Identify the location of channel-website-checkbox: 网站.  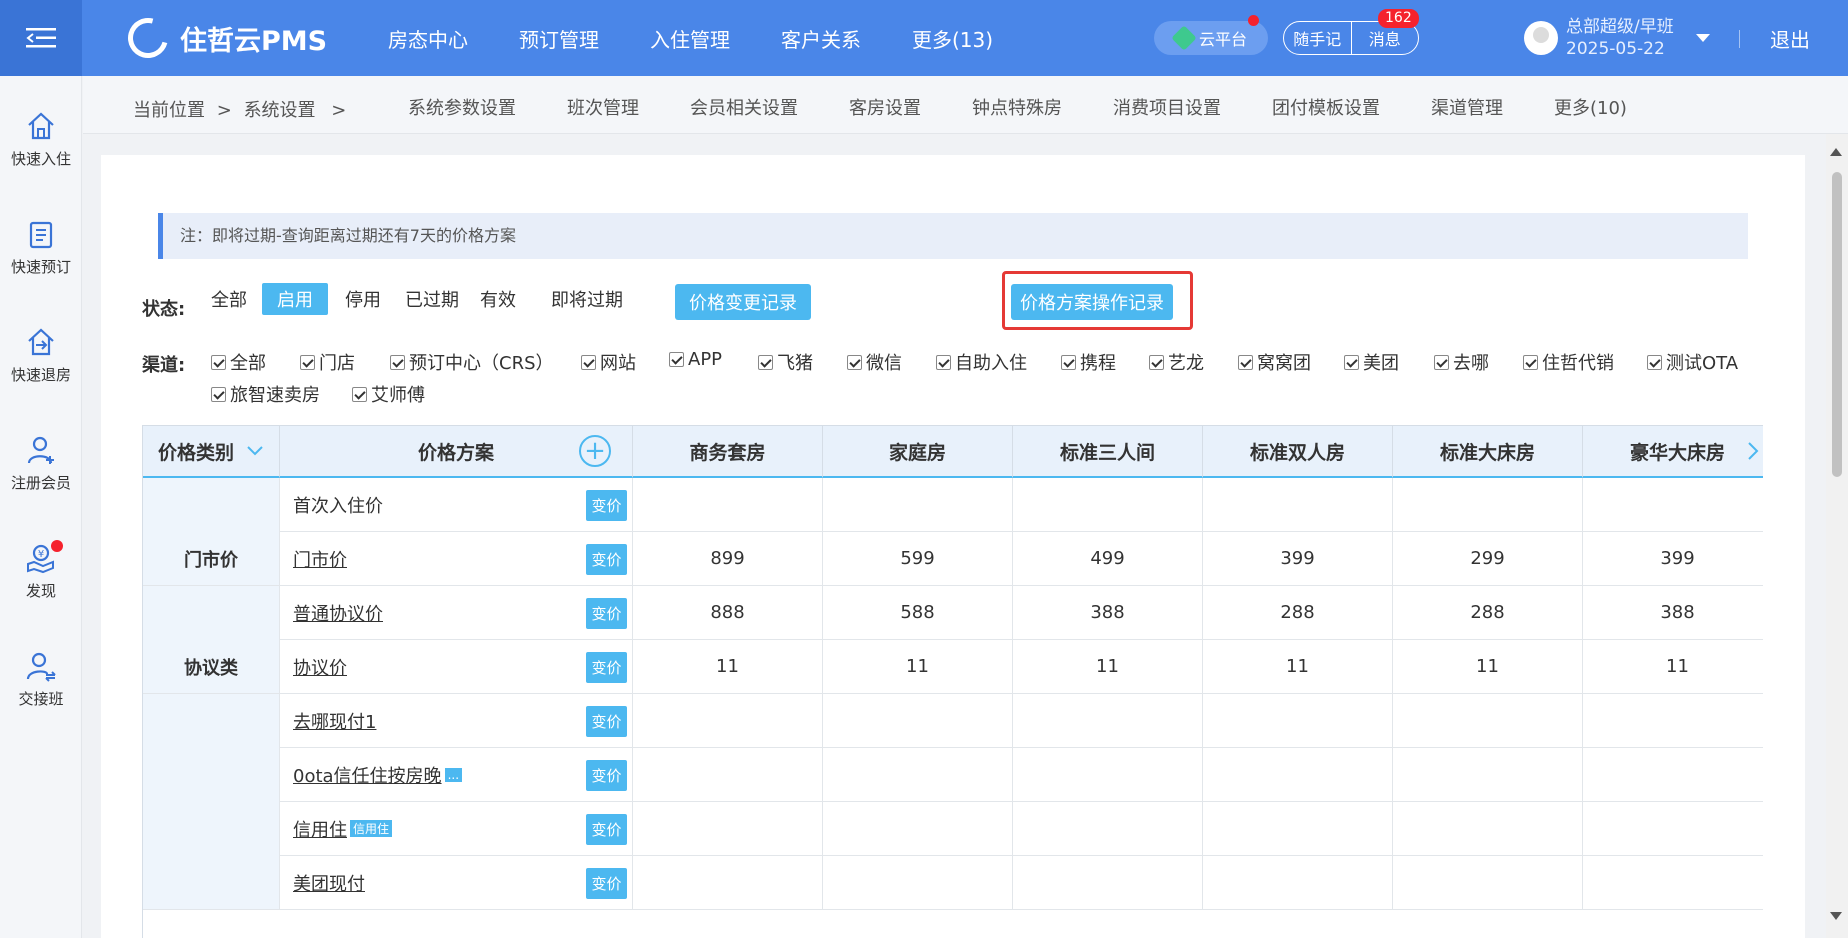
(608, 362).